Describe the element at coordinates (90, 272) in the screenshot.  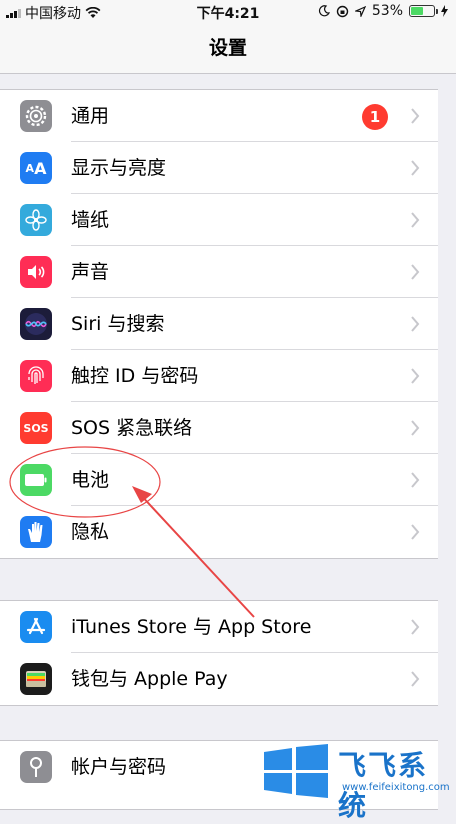
I see `row-label: 声音` at that location.